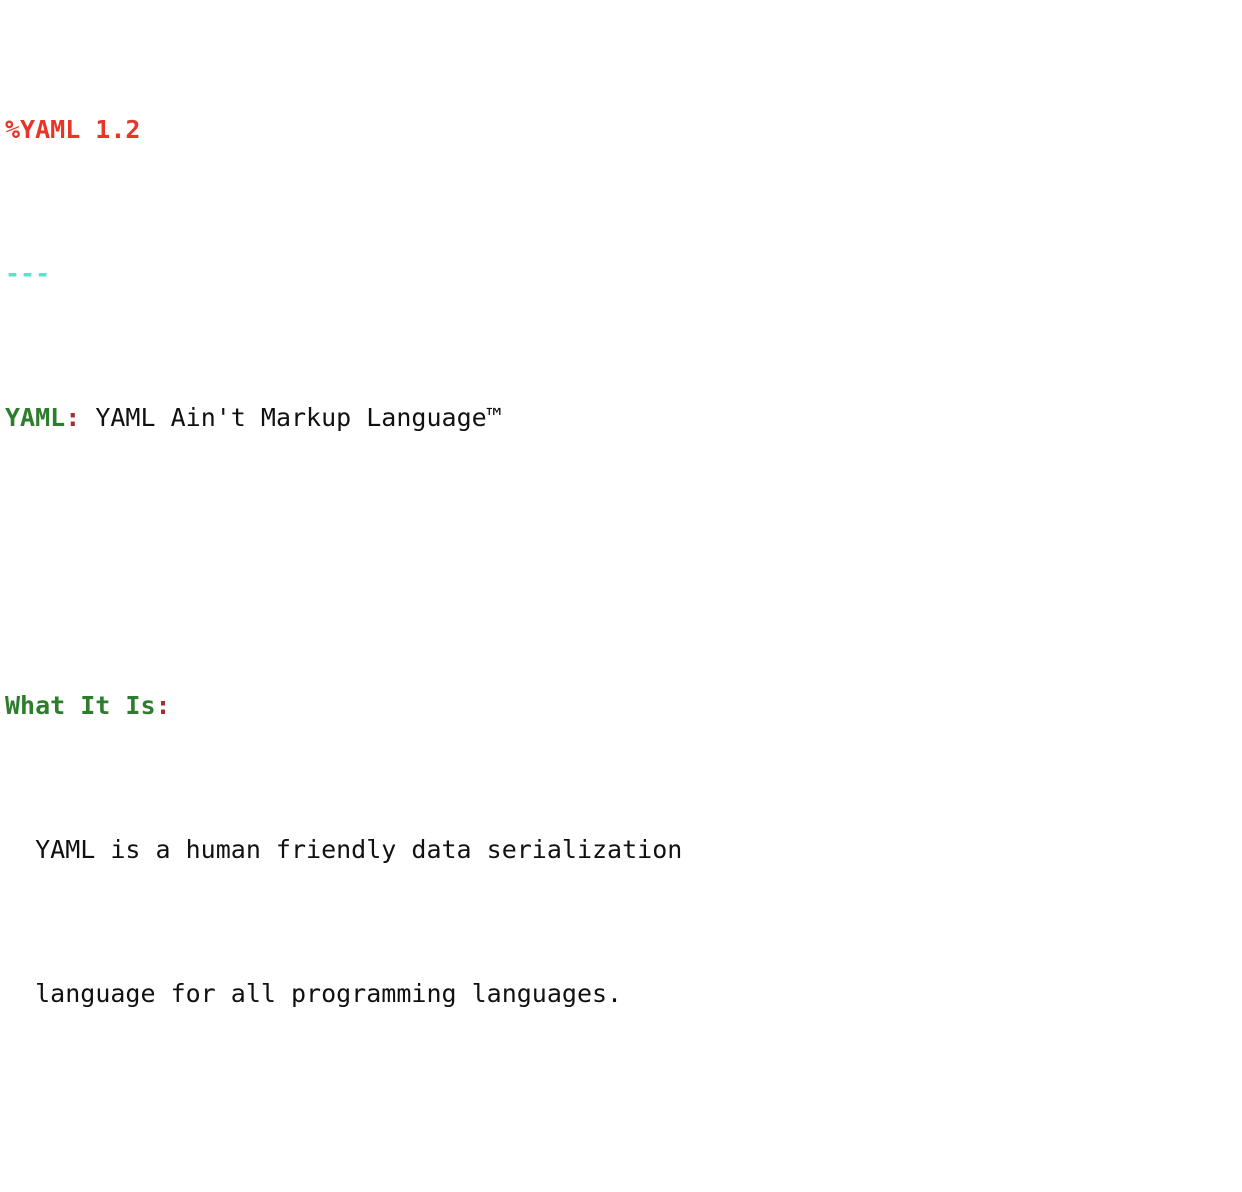 The width and height of the screenshot is (1242, 1192). Describe the element at coordinates (73, 129) in the screenshot. I see `yaml-directive-text: %YAML 1.2` at that location.